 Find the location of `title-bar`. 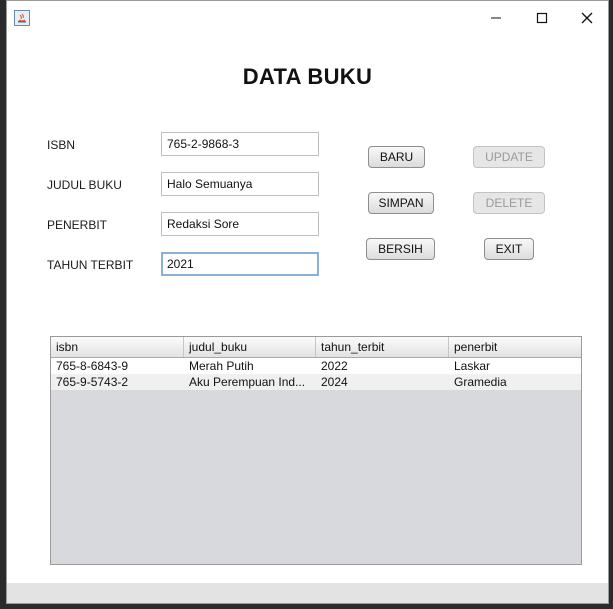

title-bar is located at coordinates (307, 18).